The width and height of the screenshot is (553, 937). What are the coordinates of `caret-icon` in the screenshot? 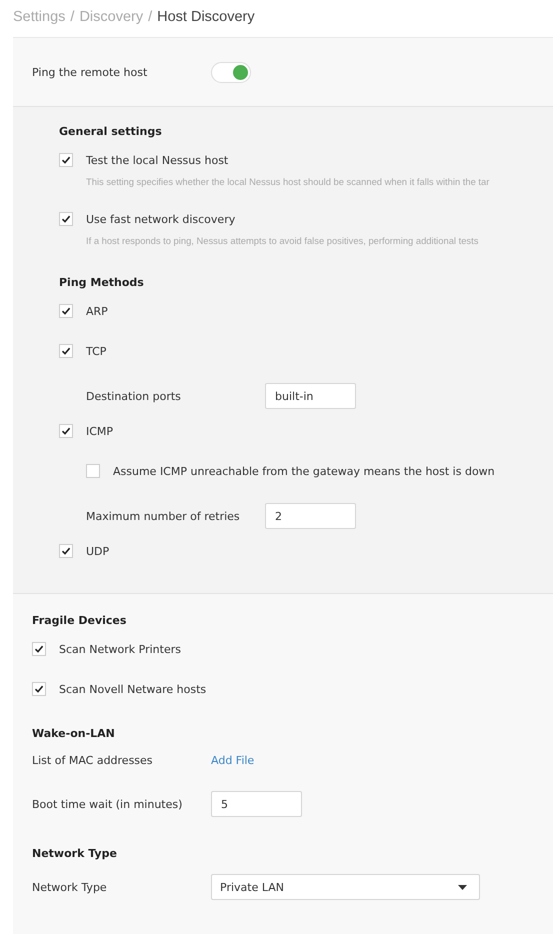 It's located at (462, 887).